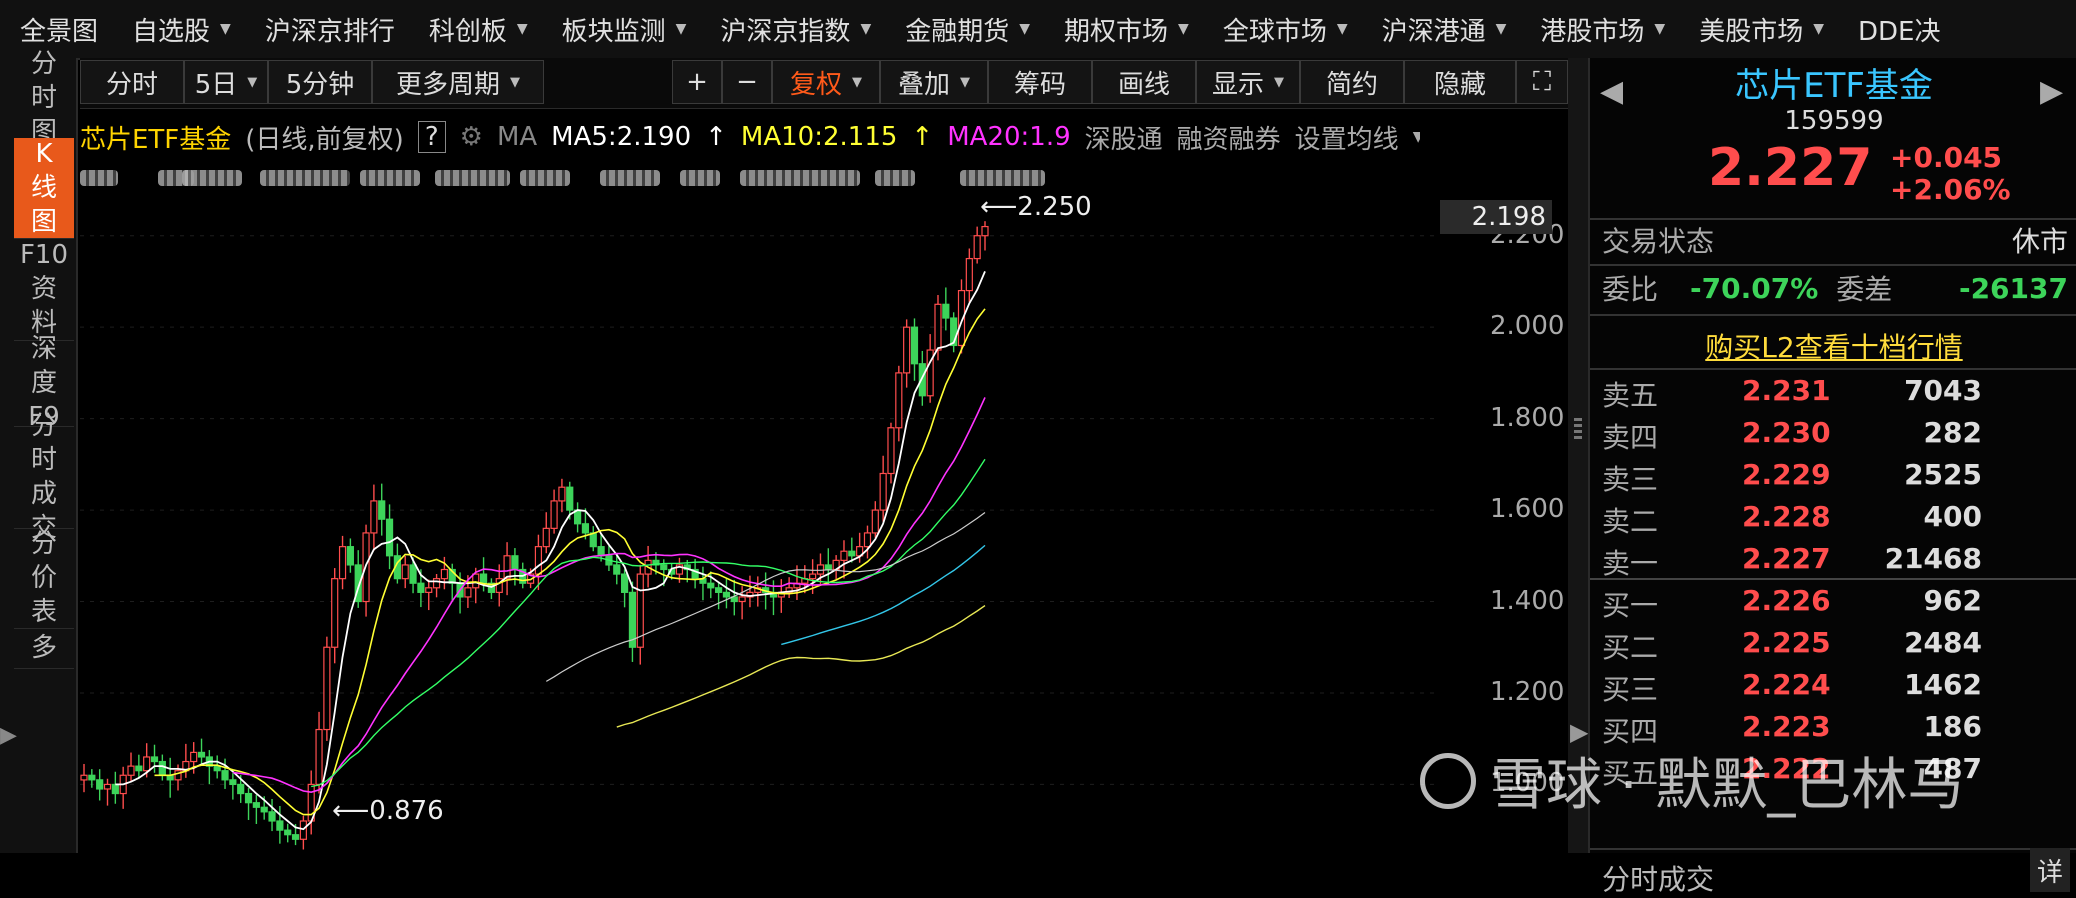  I want to click on asks-level-row: 卖二 2.228 400, so click(1832, 520).